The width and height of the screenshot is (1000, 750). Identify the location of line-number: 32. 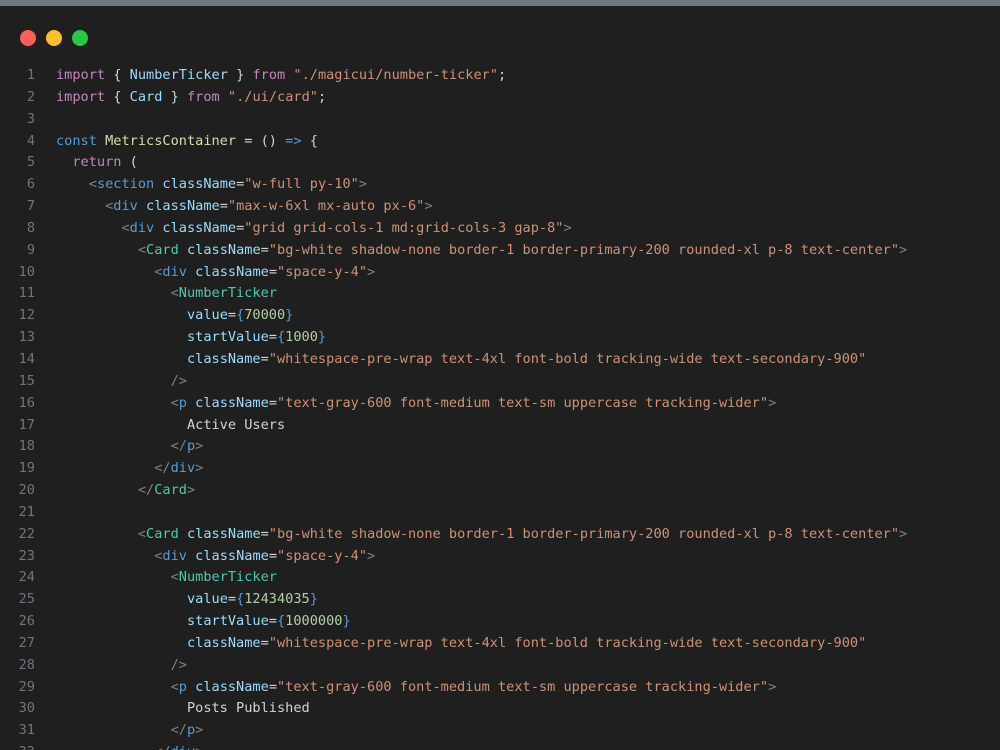
(17, 746).